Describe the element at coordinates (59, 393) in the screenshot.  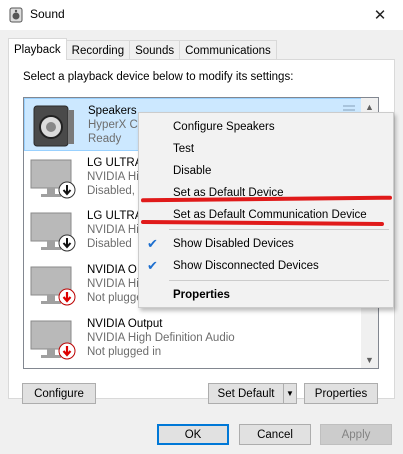
I see `configure-button: Configure` at that location.